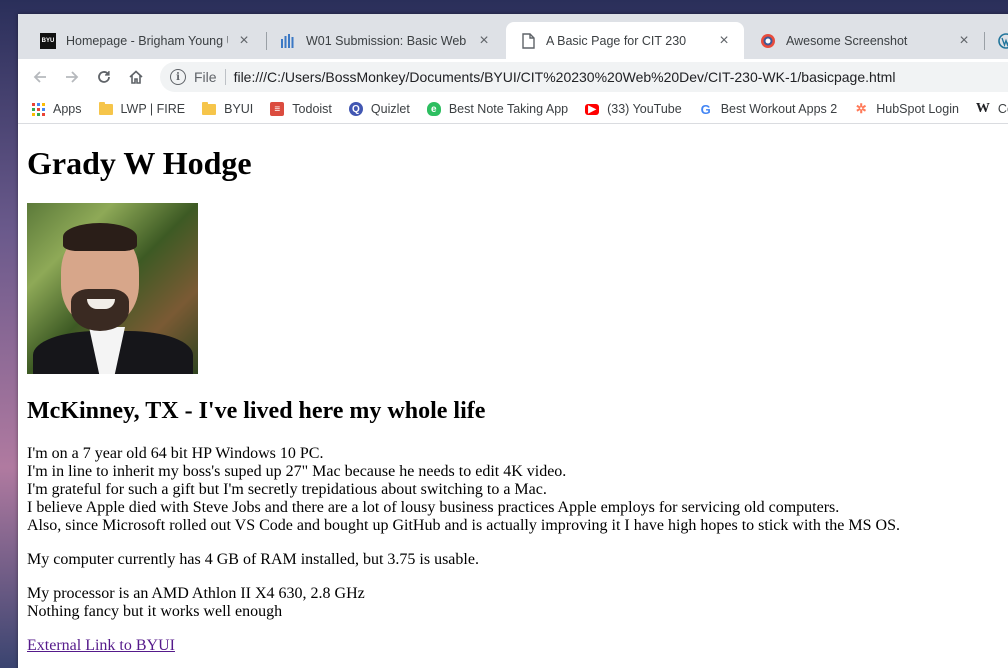 The width and height of the screenshot is (1008, 668). What do you see at coordinates (390, 109) in the screenshot?
I see `bookmark-label: Quizlet` at bounding box center [390, 109].